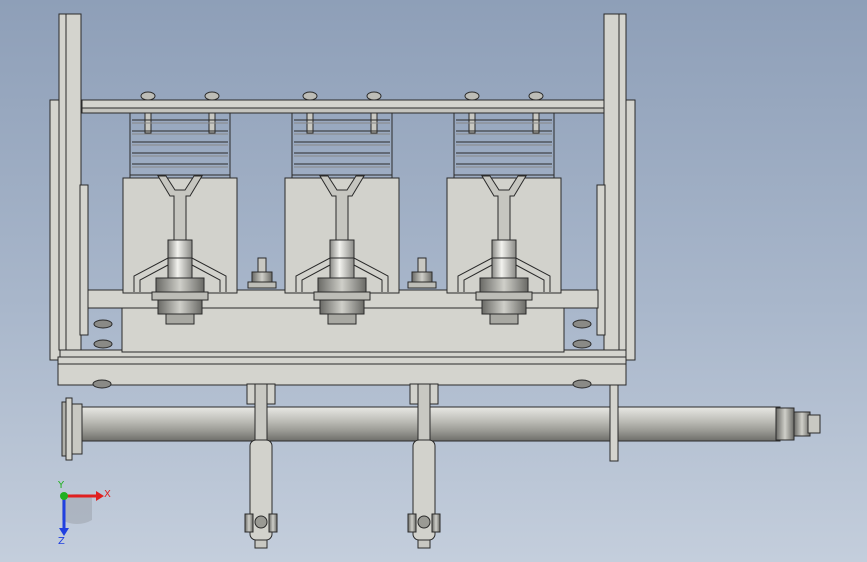 The height and width of the screenshot is (562, 867). What do you see at coordinates (64, 496) in the screenshot?
I see `y-axis-dot` at bounding box center [64, 496].